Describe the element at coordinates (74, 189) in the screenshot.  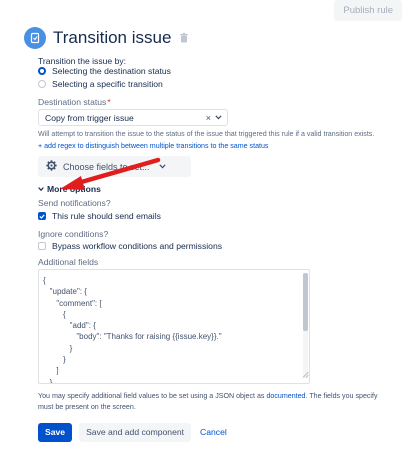
I see `more-options-label: More options` at that location.